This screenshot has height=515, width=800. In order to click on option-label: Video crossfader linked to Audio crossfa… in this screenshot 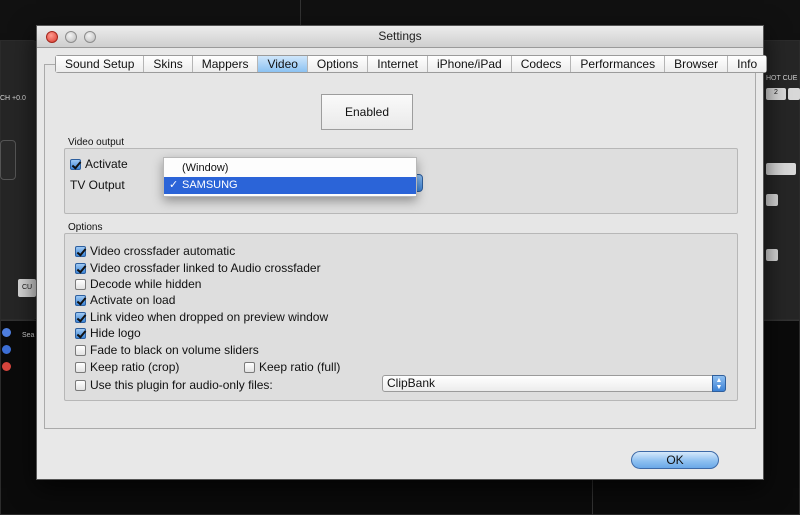, I will do `click(205, 268)`.